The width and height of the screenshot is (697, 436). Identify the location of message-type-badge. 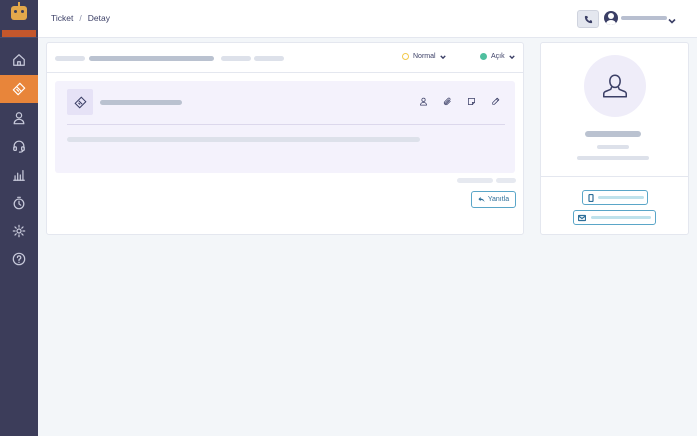
(80, 102).